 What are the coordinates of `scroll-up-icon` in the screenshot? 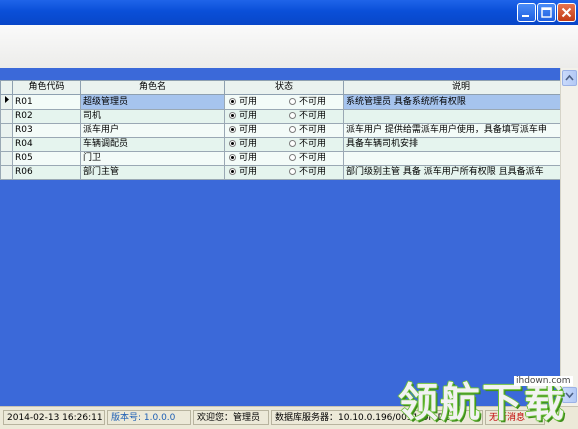 It's located at (569, 78).